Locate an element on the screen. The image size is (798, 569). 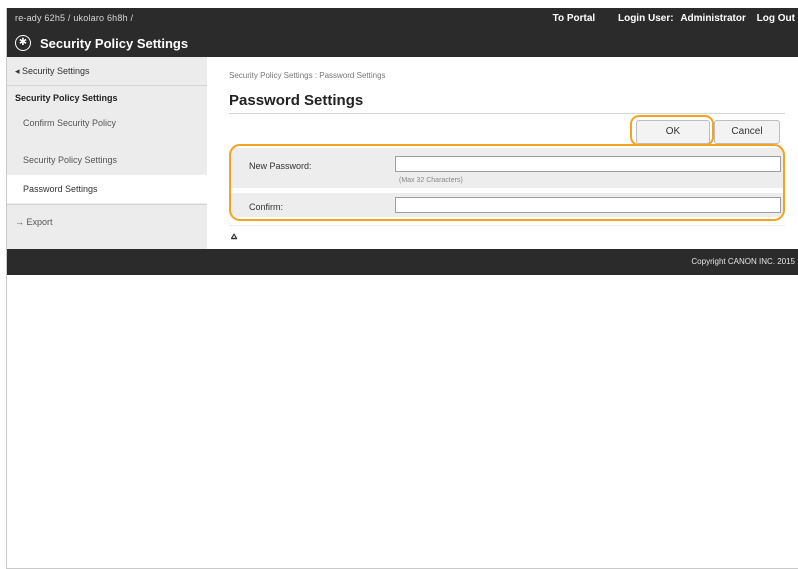
form-bottom-divider is located at coordinates (507, 225).